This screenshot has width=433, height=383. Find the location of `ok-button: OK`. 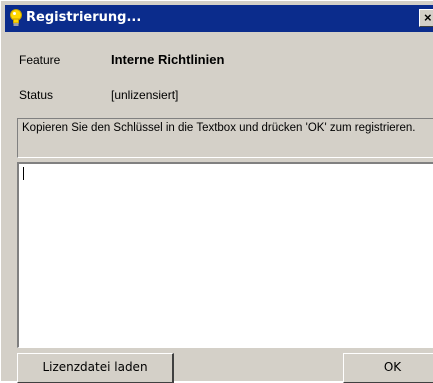

ok-button: OK is located at coordinates (388, 368).